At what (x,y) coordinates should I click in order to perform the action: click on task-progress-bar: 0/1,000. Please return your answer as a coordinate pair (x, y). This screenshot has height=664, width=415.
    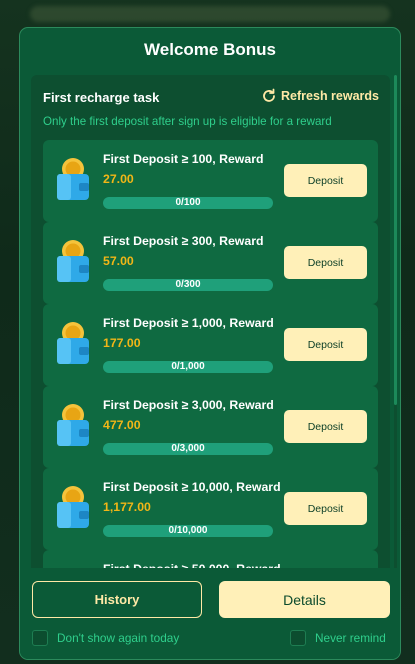
    Looking at the image, I should click on (188, 367).